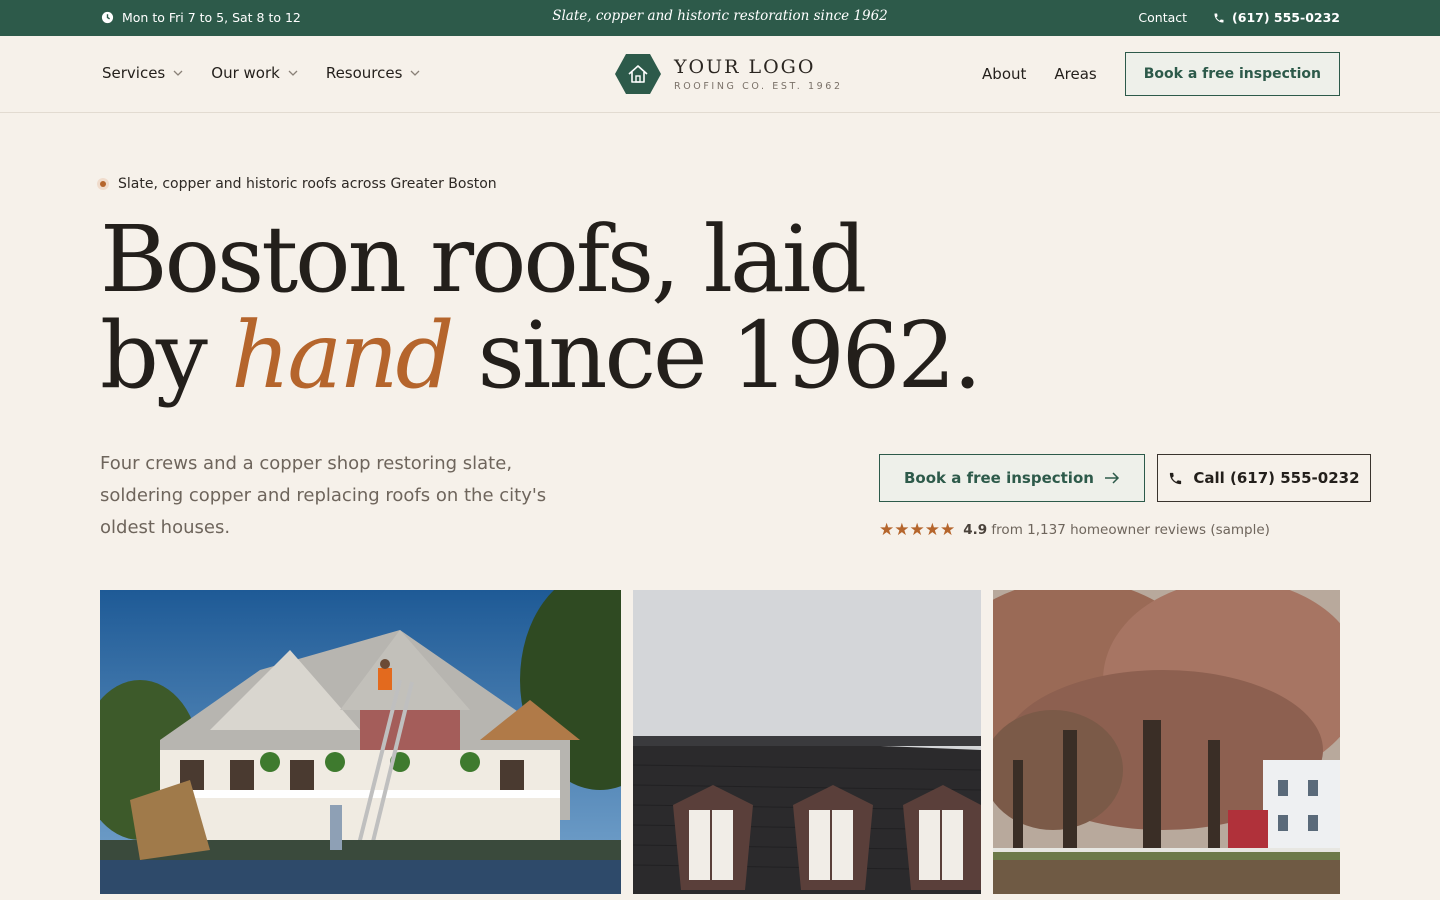 The width and height of the screenshot is (1440, 900). What do you see at coordinates (134, 73) in the screenshot?
I see `nav-services-label: Services` at bounding box center [134, 73].